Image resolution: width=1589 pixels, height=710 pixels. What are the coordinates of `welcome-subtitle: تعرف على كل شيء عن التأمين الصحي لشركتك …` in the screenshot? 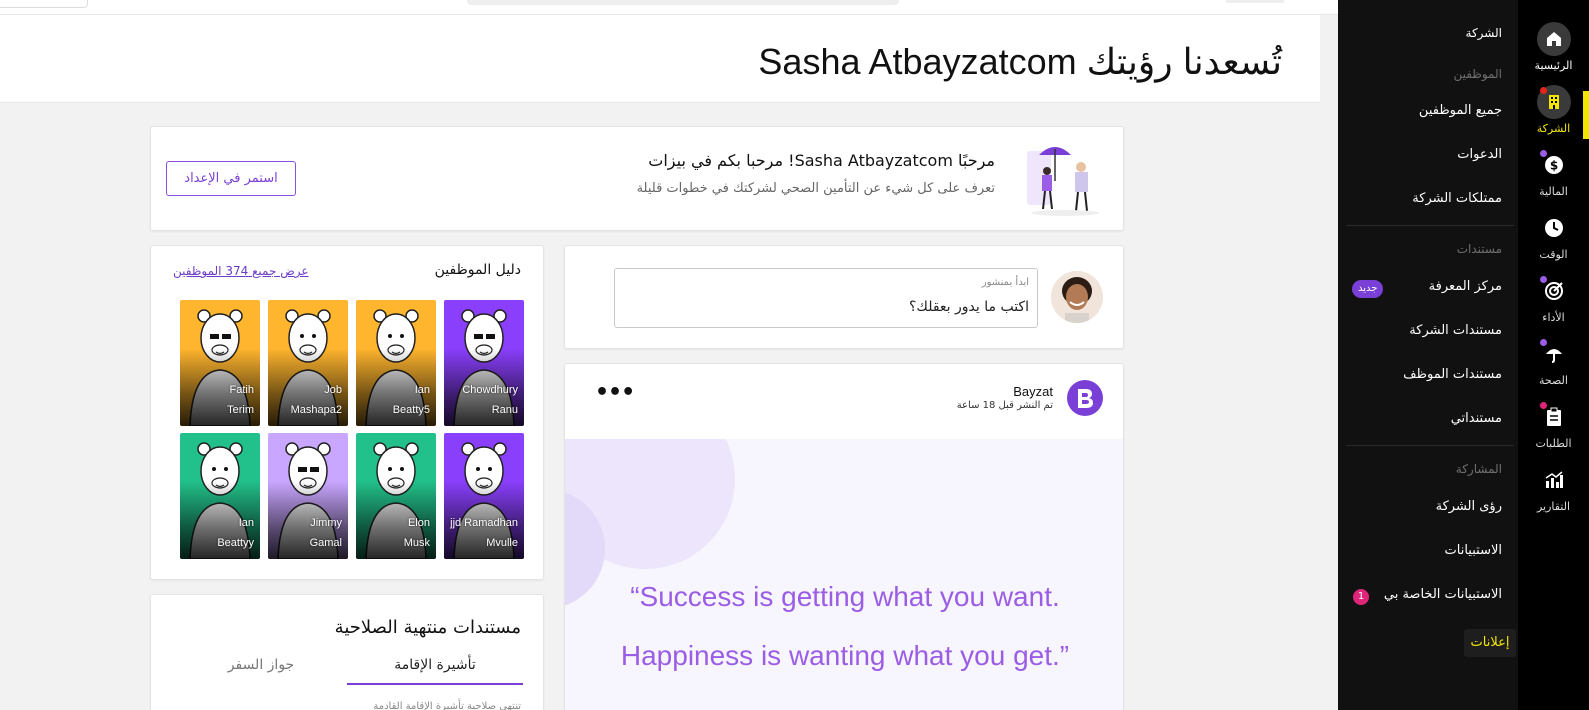 It's located at (815, 188).